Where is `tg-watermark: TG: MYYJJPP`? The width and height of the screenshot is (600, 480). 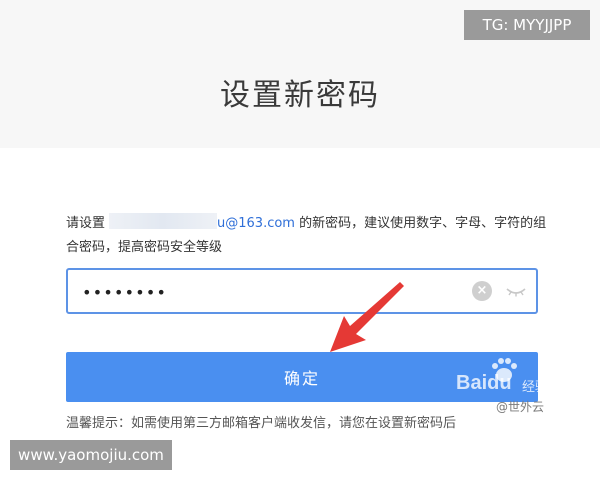 tg-watermark: TG: MYYJJPP is located at coordinates (527, 25).